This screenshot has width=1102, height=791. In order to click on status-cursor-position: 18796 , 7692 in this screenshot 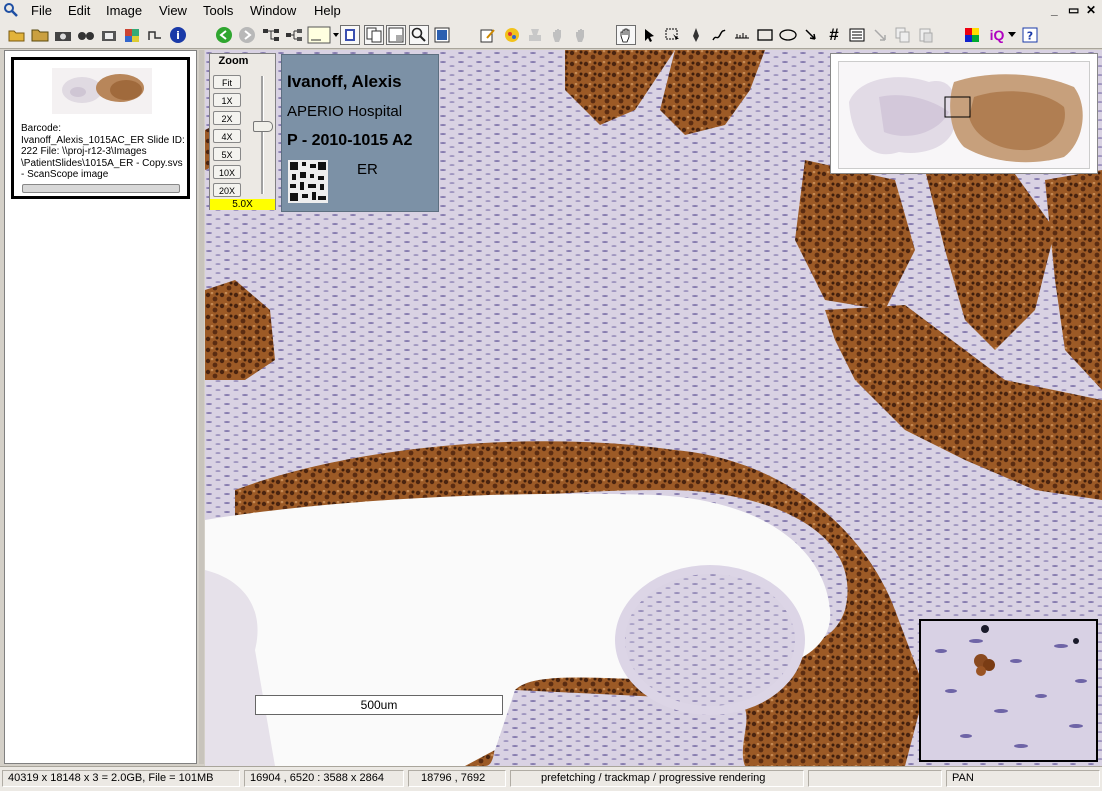, I will do `click(457, 778)`.